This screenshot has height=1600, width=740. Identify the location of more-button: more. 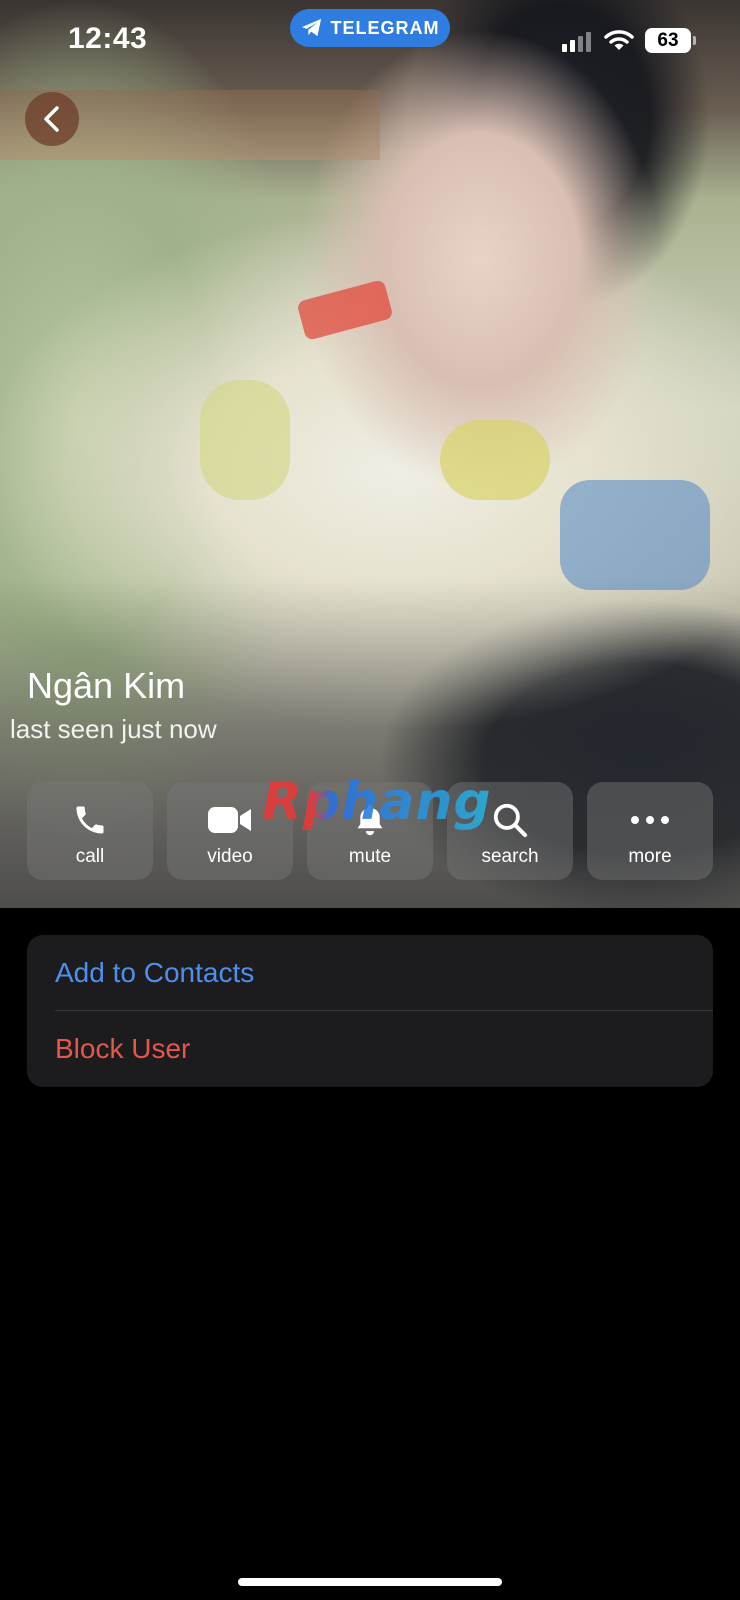
(650, 831).